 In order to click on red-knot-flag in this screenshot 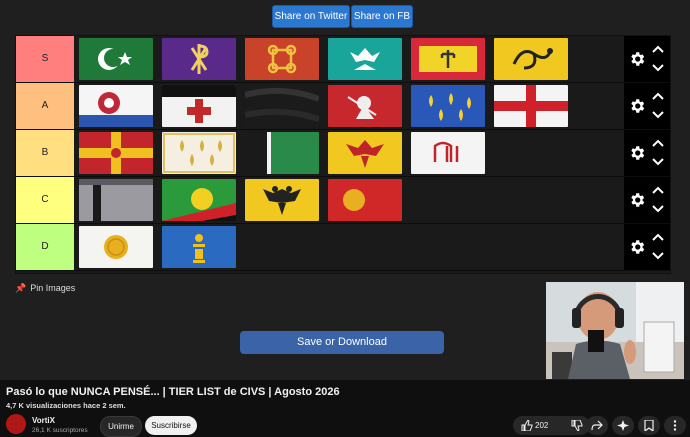, I will do `click(282, 59)`.